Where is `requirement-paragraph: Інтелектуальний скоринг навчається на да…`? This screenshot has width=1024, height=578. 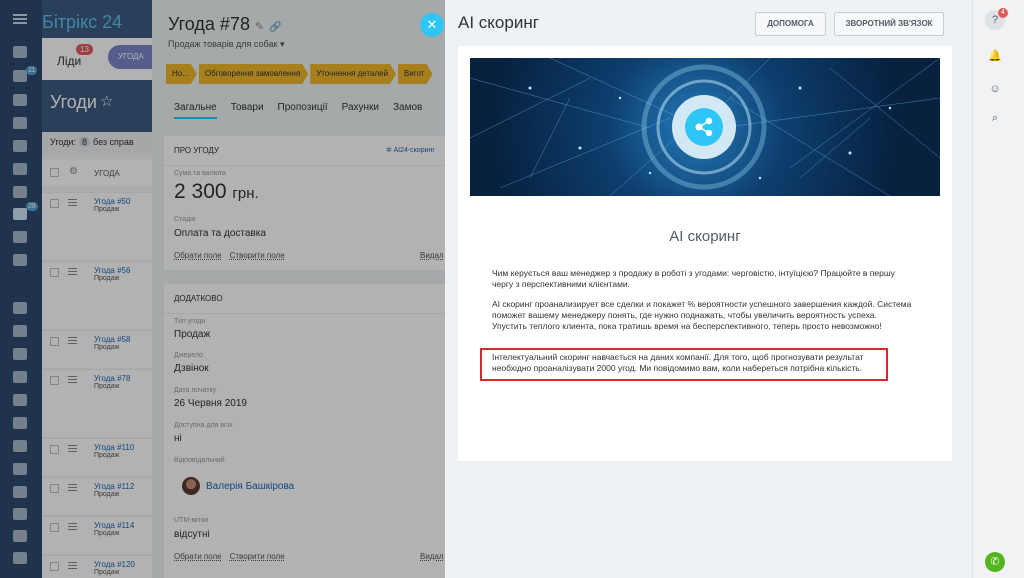
requirement-paragraph: Інтелектуальний скоринг навчається на да… is located at coordinates (678, 362).